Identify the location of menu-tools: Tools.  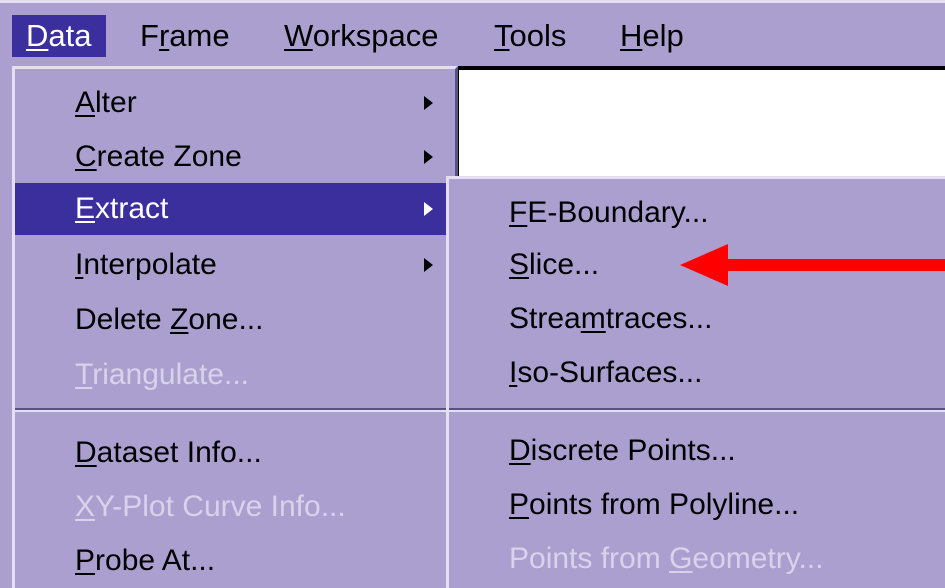
(530, 36).